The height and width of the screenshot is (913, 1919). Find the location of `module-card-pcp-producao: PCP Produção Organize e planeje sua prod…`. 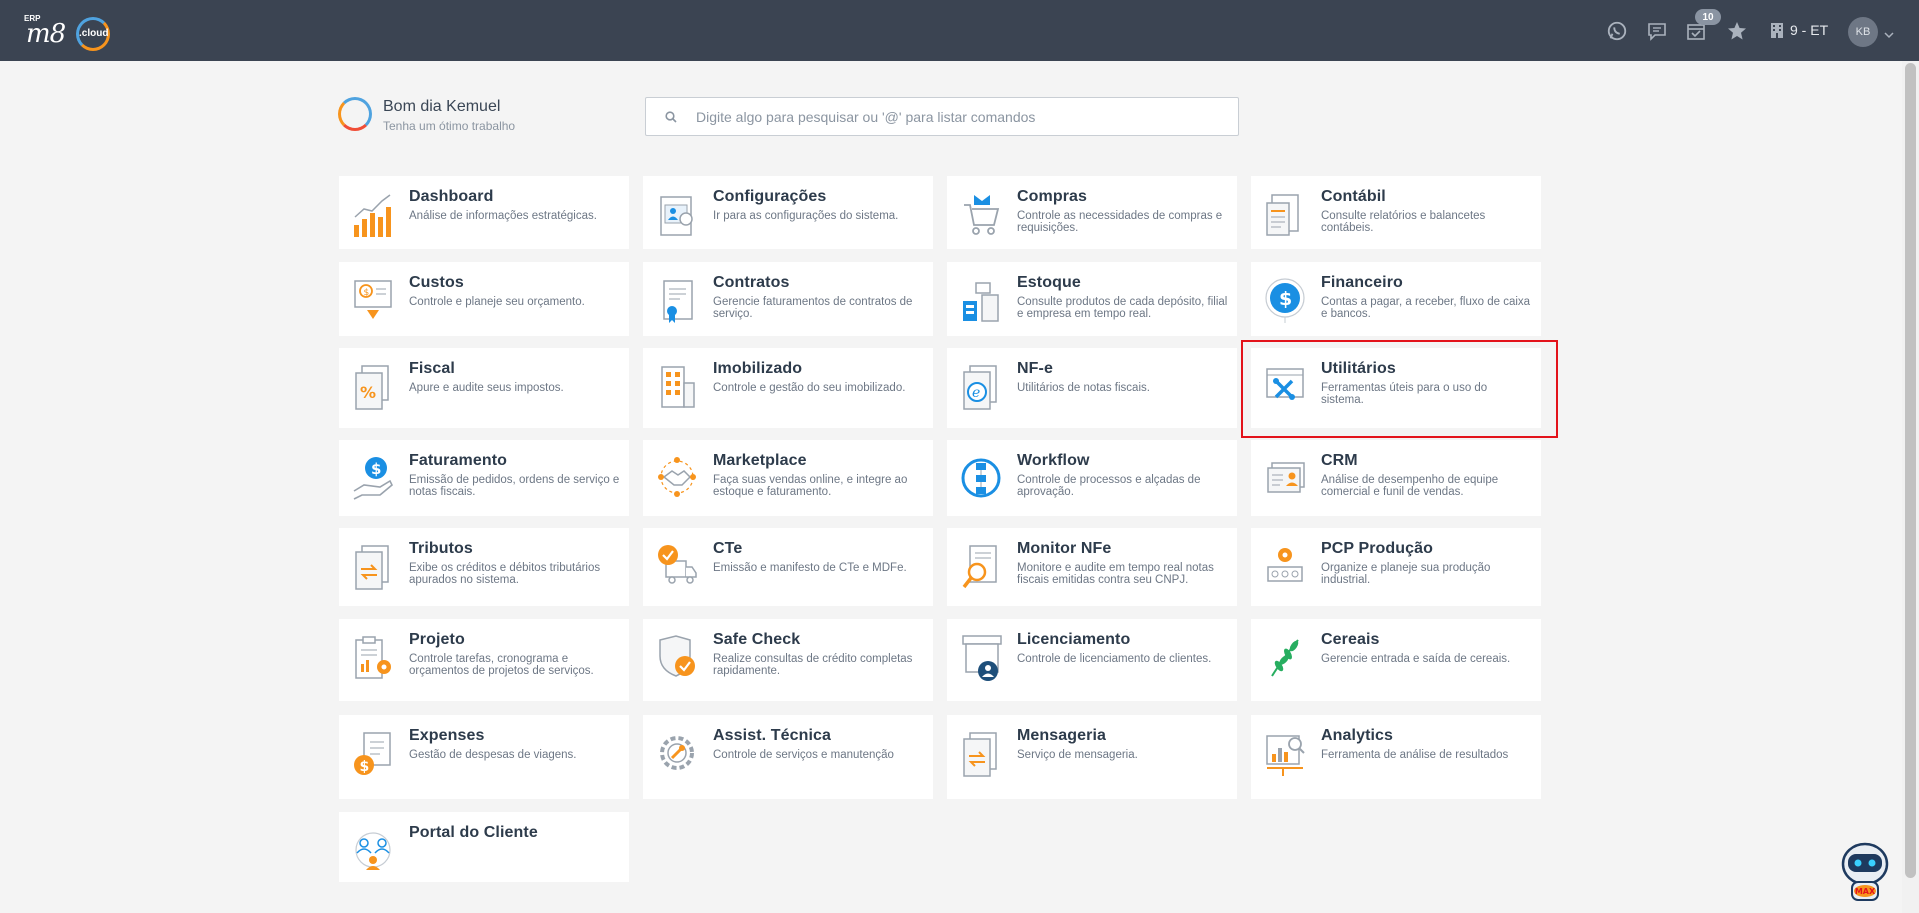

module-card-pcp-producao: PCP Produção Organize e planeje sua prod… is located at coordinates (1396, 567).